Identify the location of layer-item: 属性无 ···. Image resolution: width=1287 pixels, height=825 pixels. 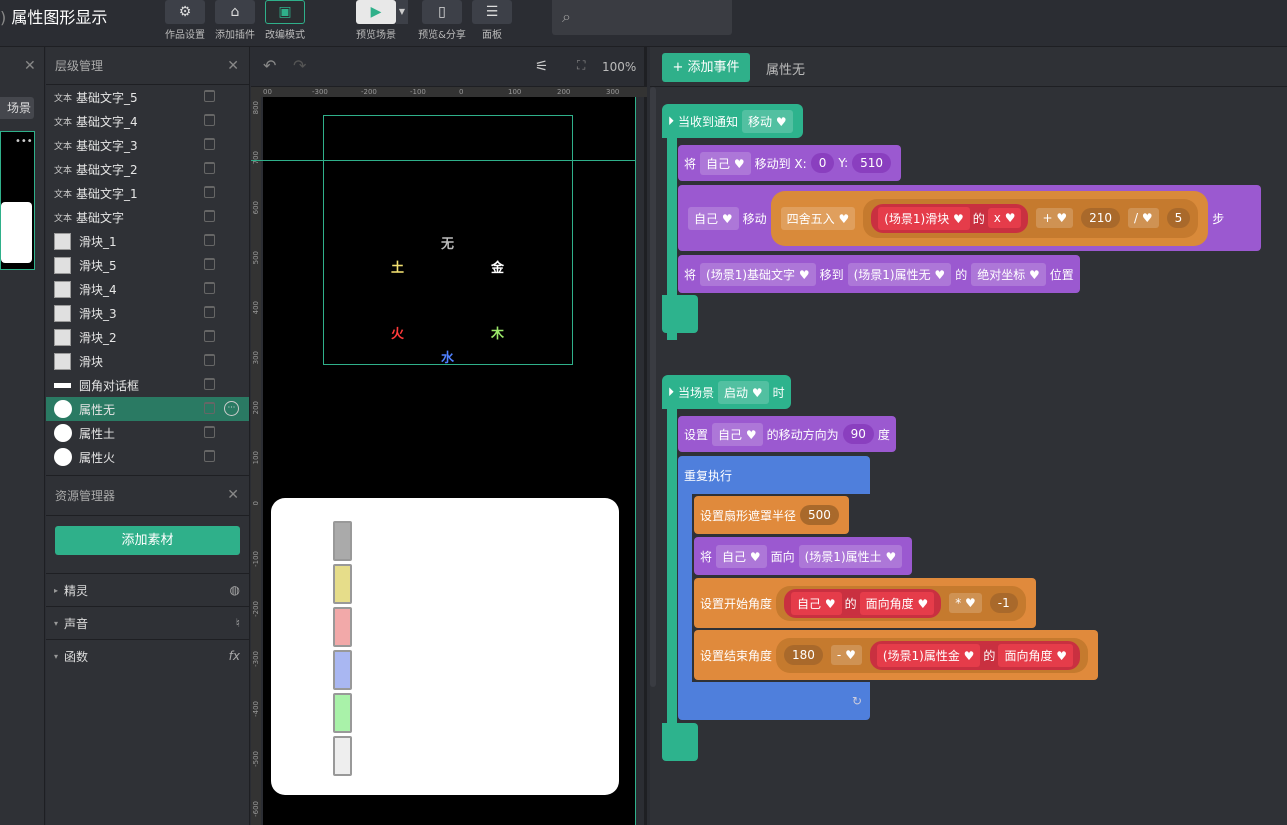
(147, 409).